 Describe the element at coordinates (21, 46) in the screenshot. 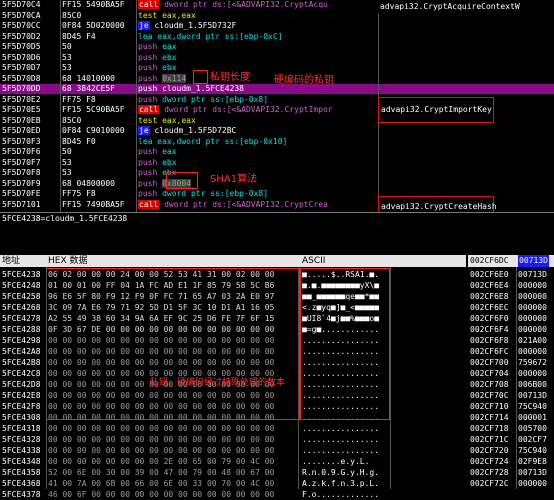

I see `disasm-address: 5F5D70D5` at that location.